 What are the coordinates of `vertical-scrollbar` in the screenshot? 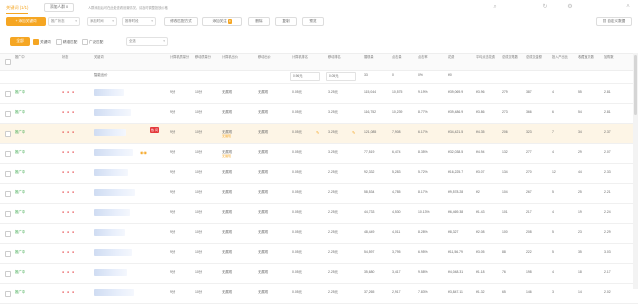 It's located at (635, 171).